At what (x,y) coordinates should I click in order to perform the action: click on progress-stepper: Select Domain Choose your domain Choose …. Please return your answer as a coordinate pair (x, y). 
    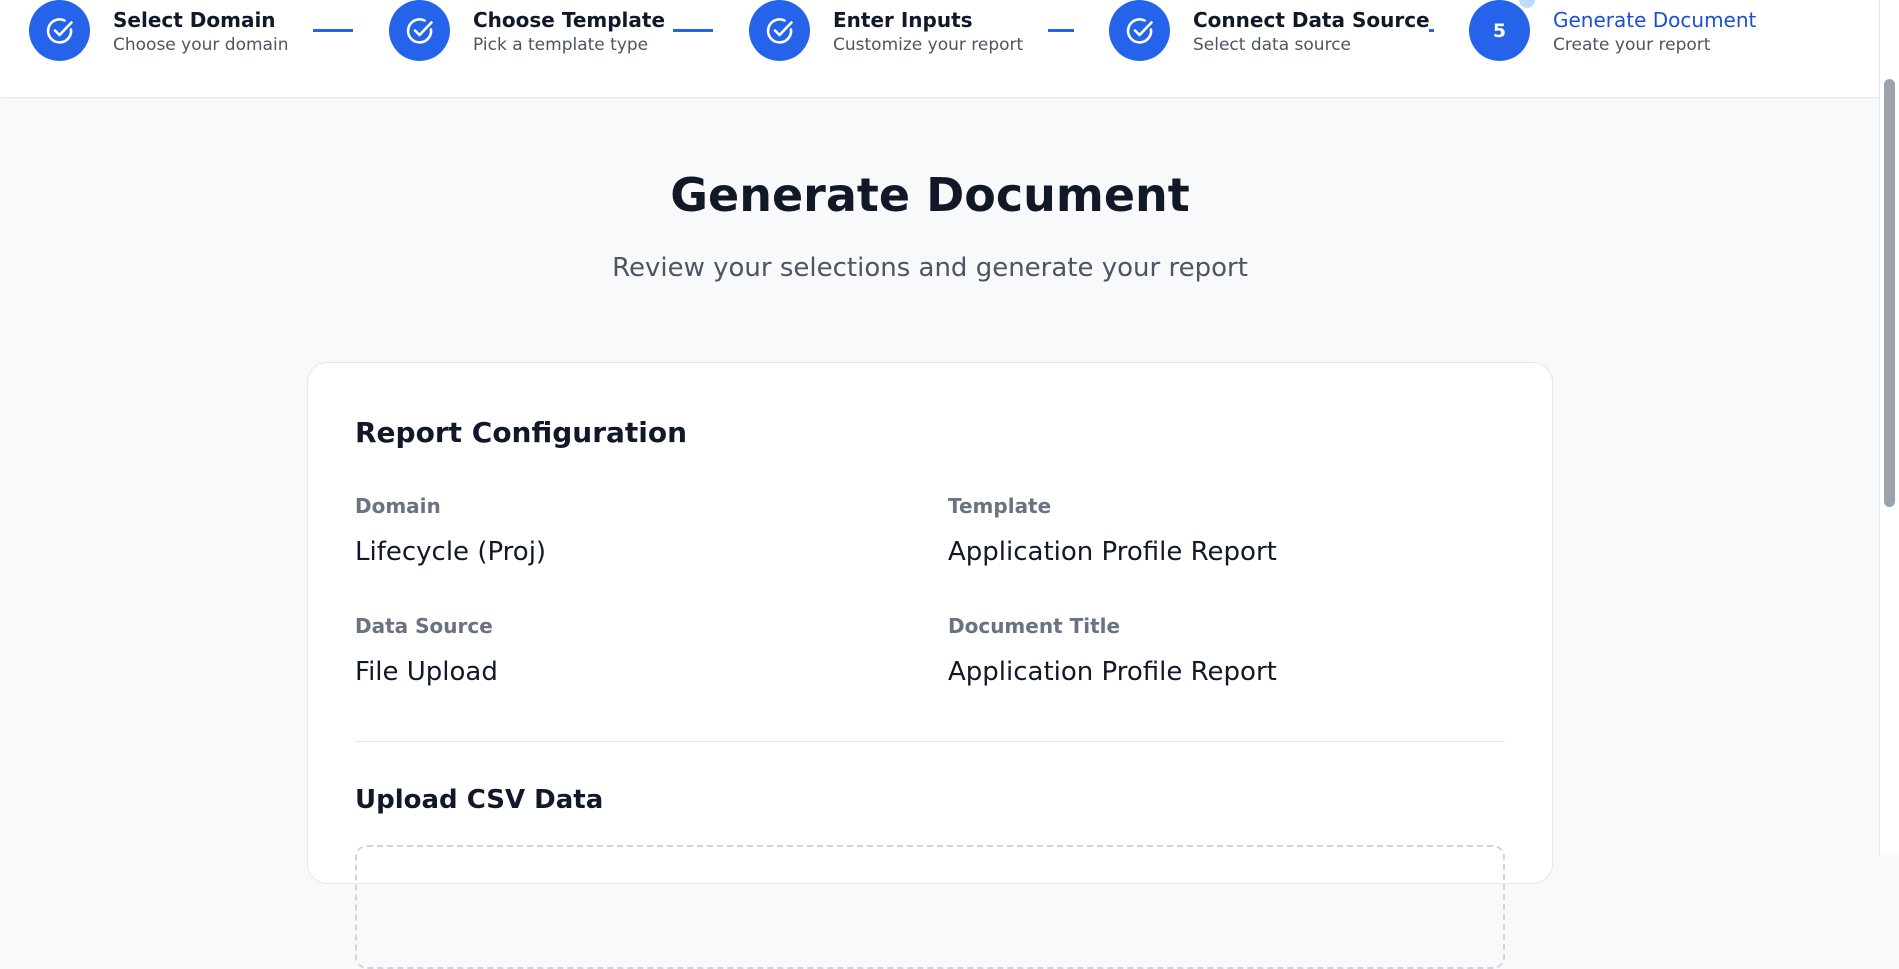
    Looking at the image, I should click on (940, 49).